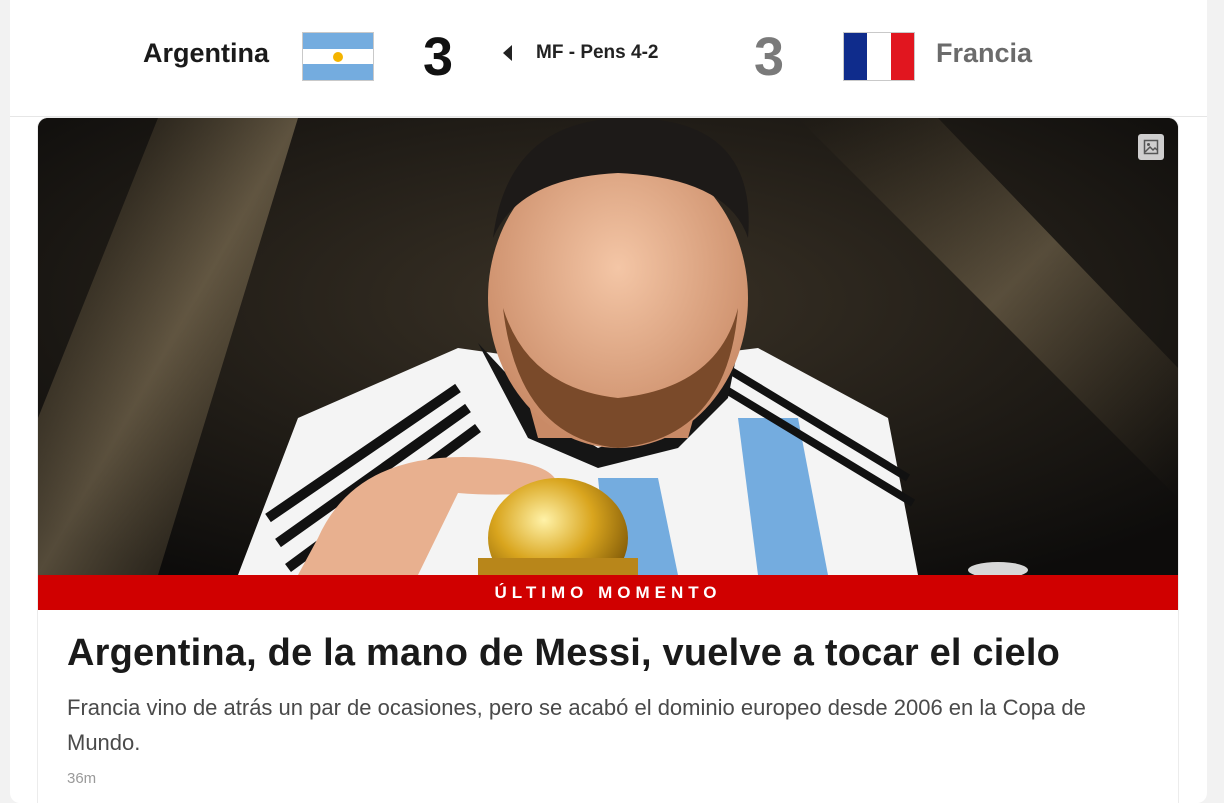  Describe the element at coordinates (507, 53) in the screenshot. I see `caret-left-icon` at that location.